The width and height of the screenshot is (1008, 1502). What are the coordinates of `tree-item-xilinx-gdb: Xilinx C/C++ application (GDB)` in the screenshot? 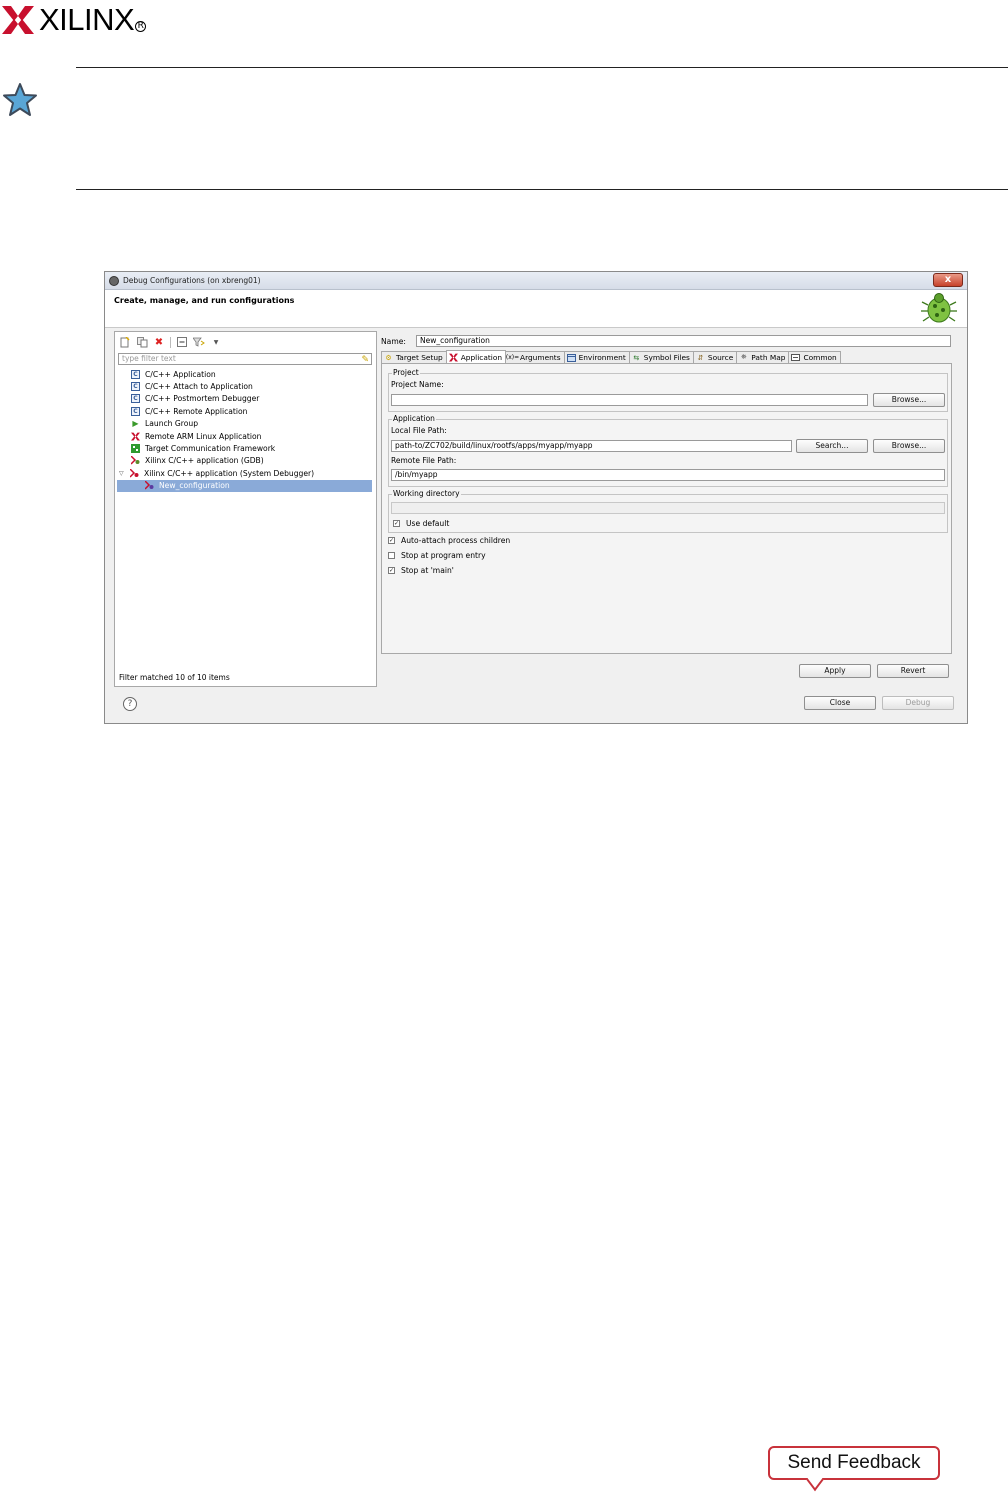 It's located at (245, 461).